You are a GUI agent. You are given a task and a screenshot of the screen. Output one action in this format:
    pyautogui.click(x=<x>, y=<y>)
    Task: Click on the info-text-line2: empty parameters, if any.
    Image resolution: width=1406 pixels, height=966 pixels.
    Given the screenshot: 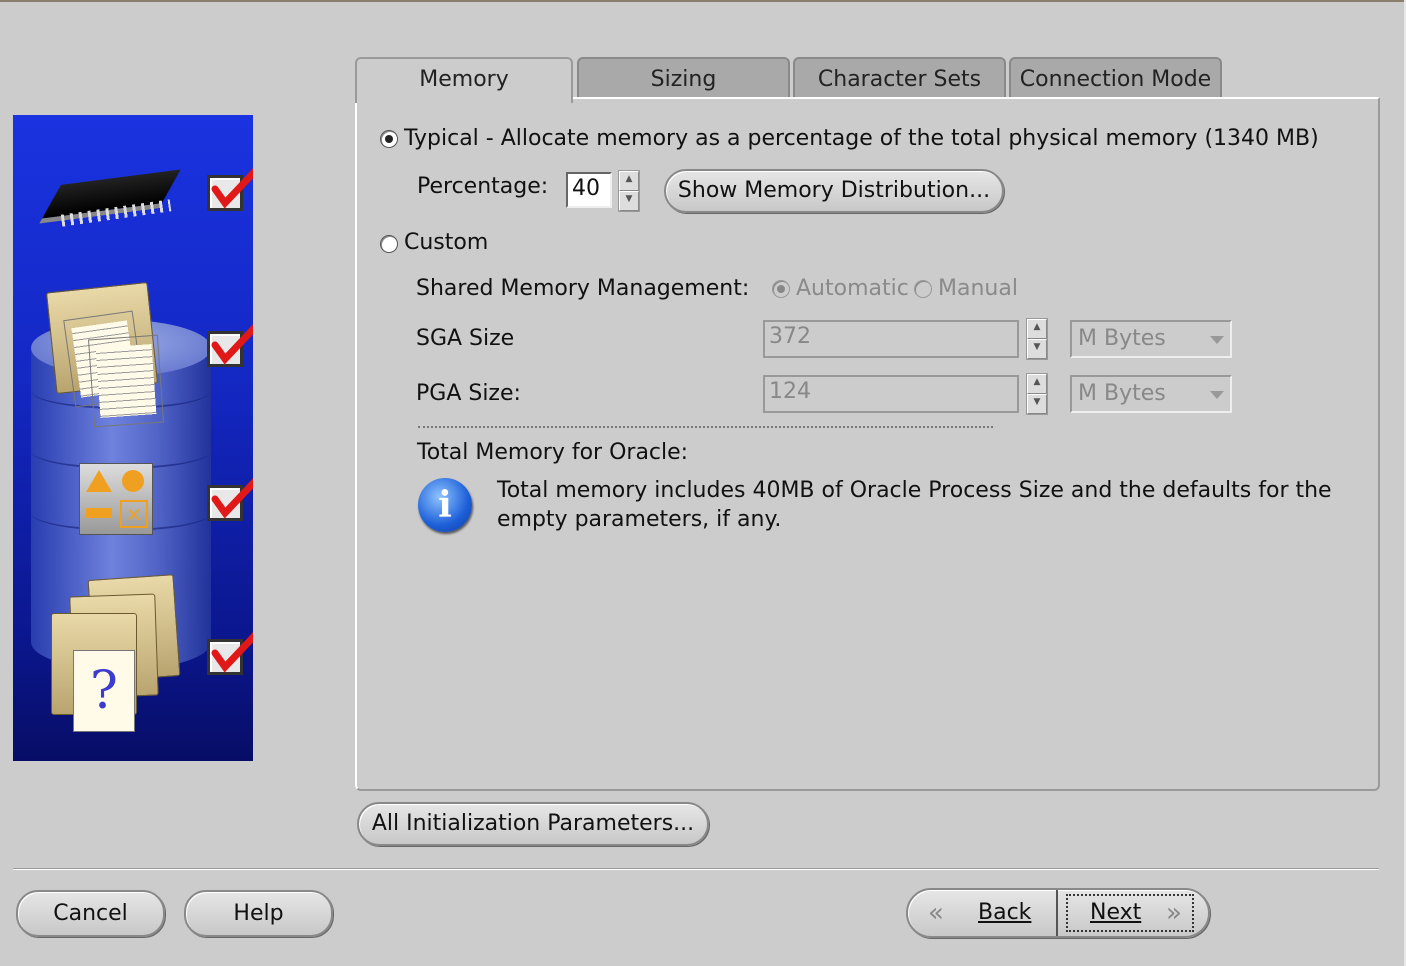 What is the action you would take?
    pyautogui.click(x=639, y=519)
    